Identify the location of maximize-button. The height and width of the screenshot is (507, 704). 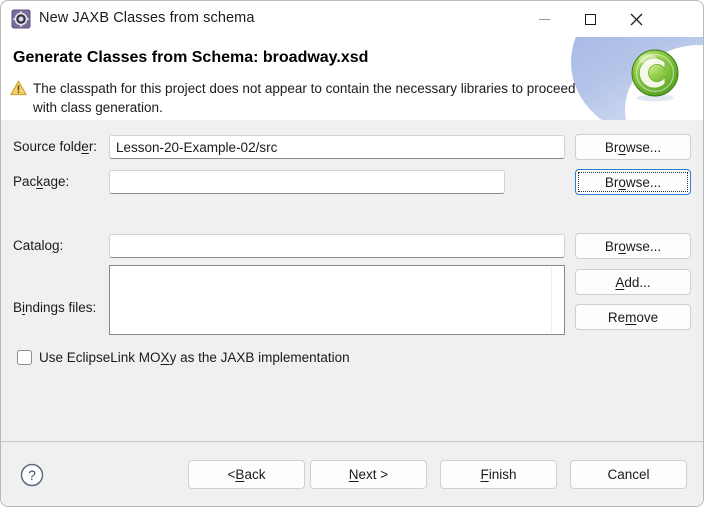
(590, 19).